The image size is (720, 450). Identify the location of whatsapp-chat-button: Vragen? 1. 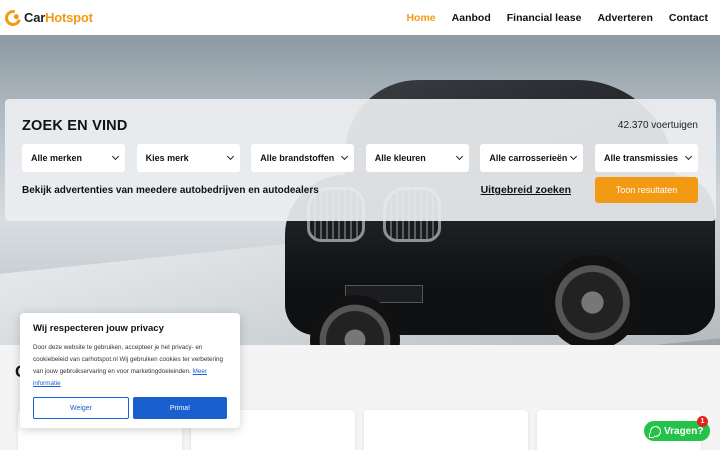
(677, 428).